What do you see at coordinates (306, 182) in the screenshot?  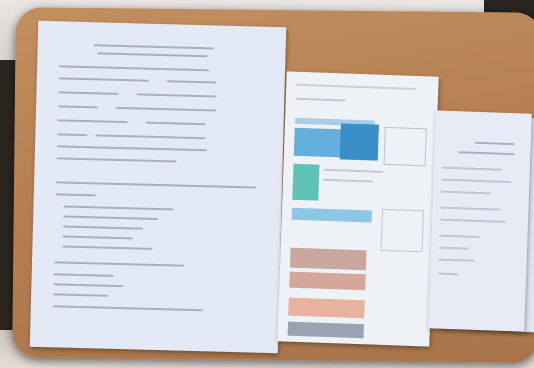 I see `teal-table-block` at bounding box center [306, 182].